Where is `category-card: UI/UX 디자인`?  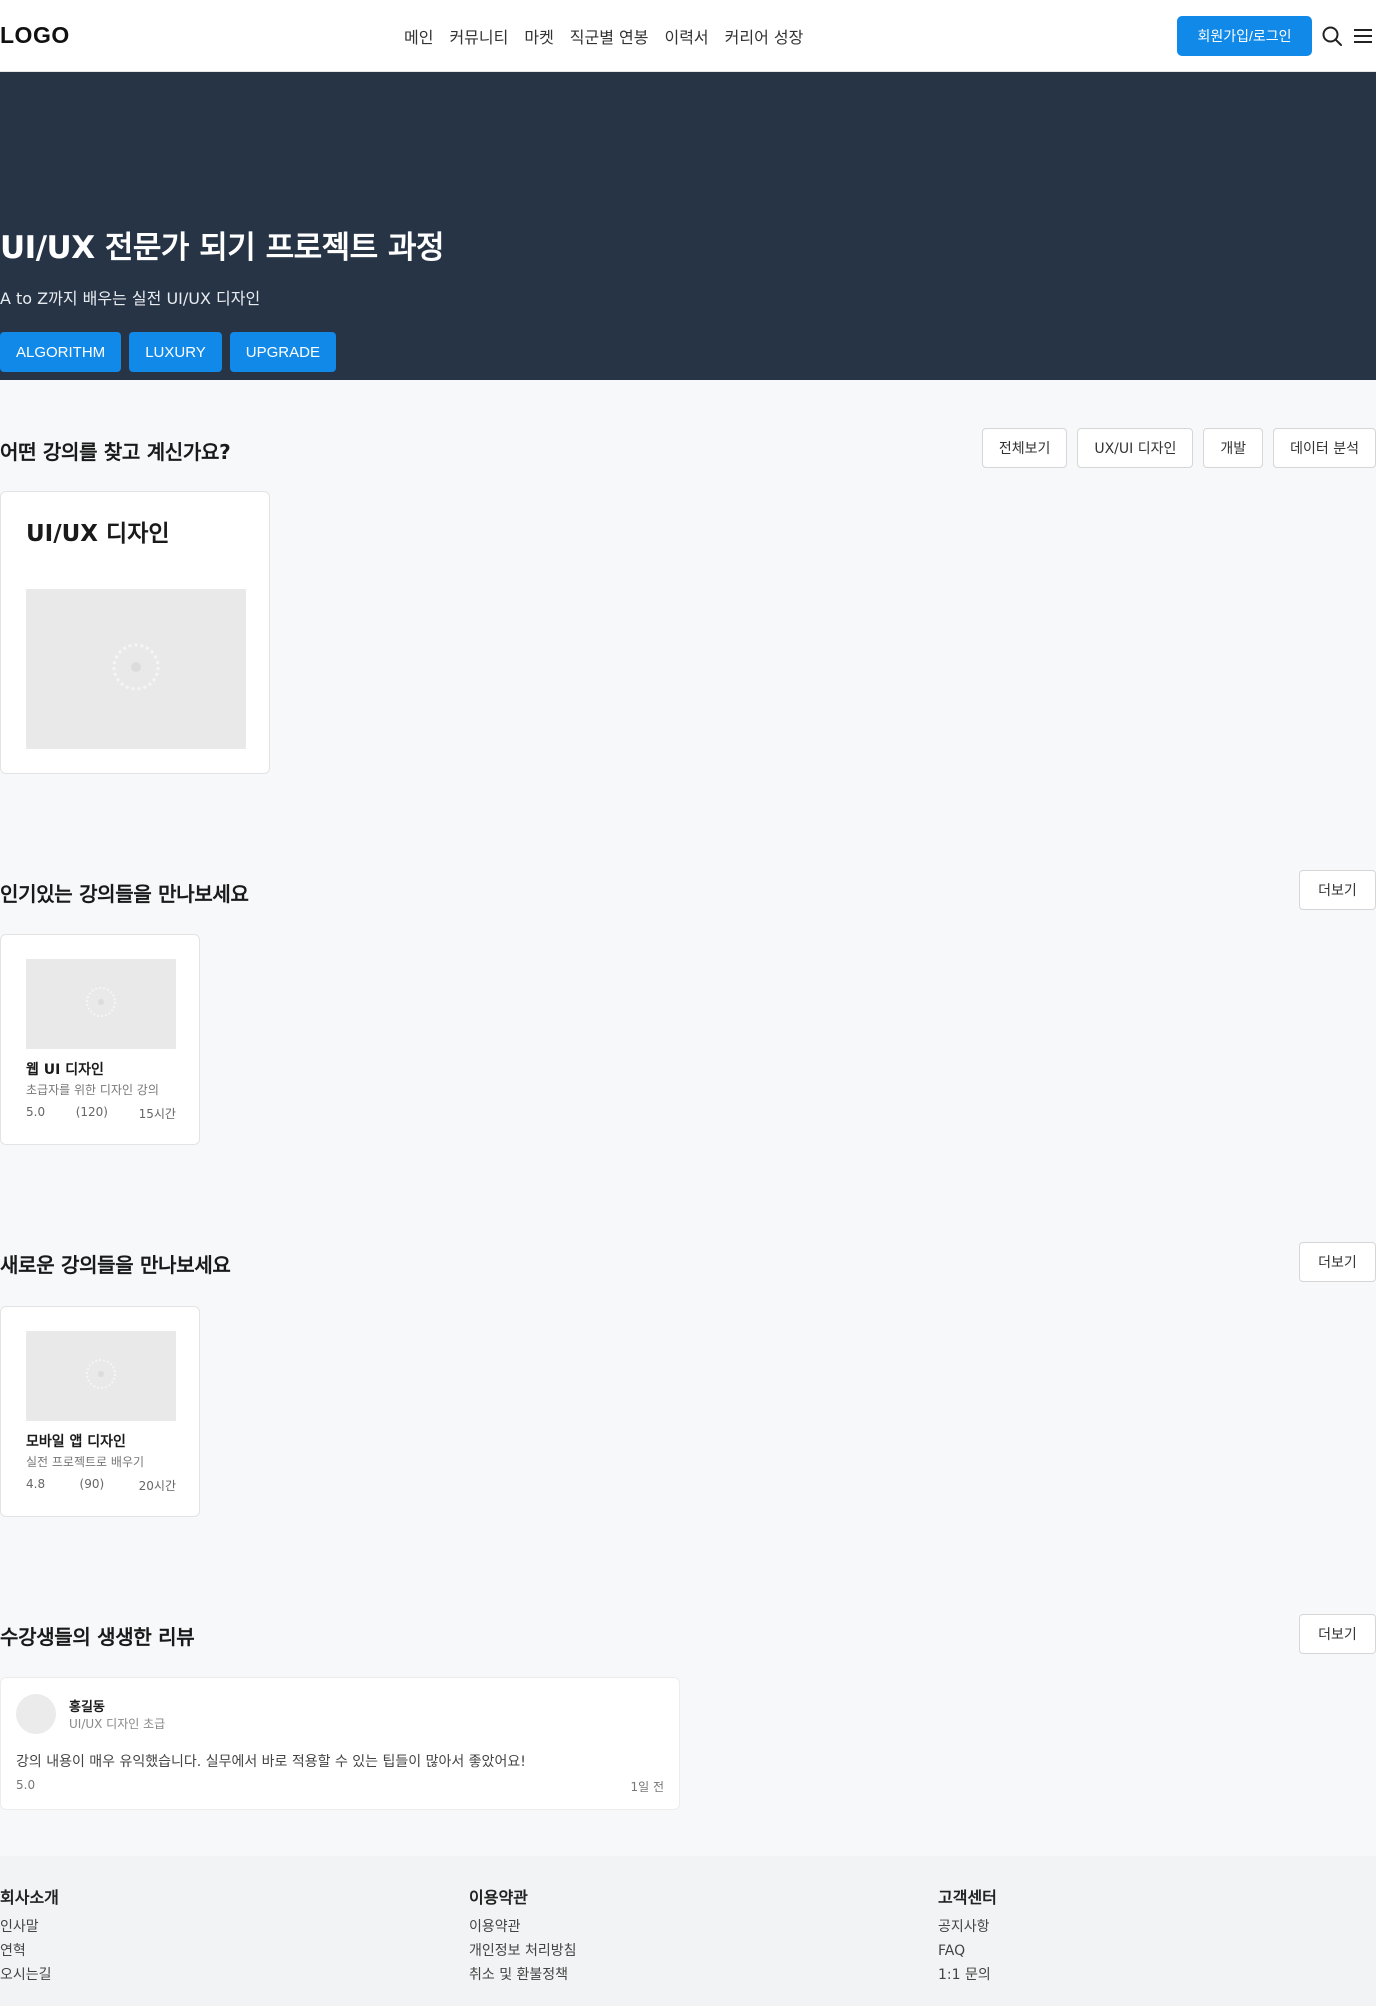 category-card: UI/UX 디자인 is located at coordinates (135, 632).